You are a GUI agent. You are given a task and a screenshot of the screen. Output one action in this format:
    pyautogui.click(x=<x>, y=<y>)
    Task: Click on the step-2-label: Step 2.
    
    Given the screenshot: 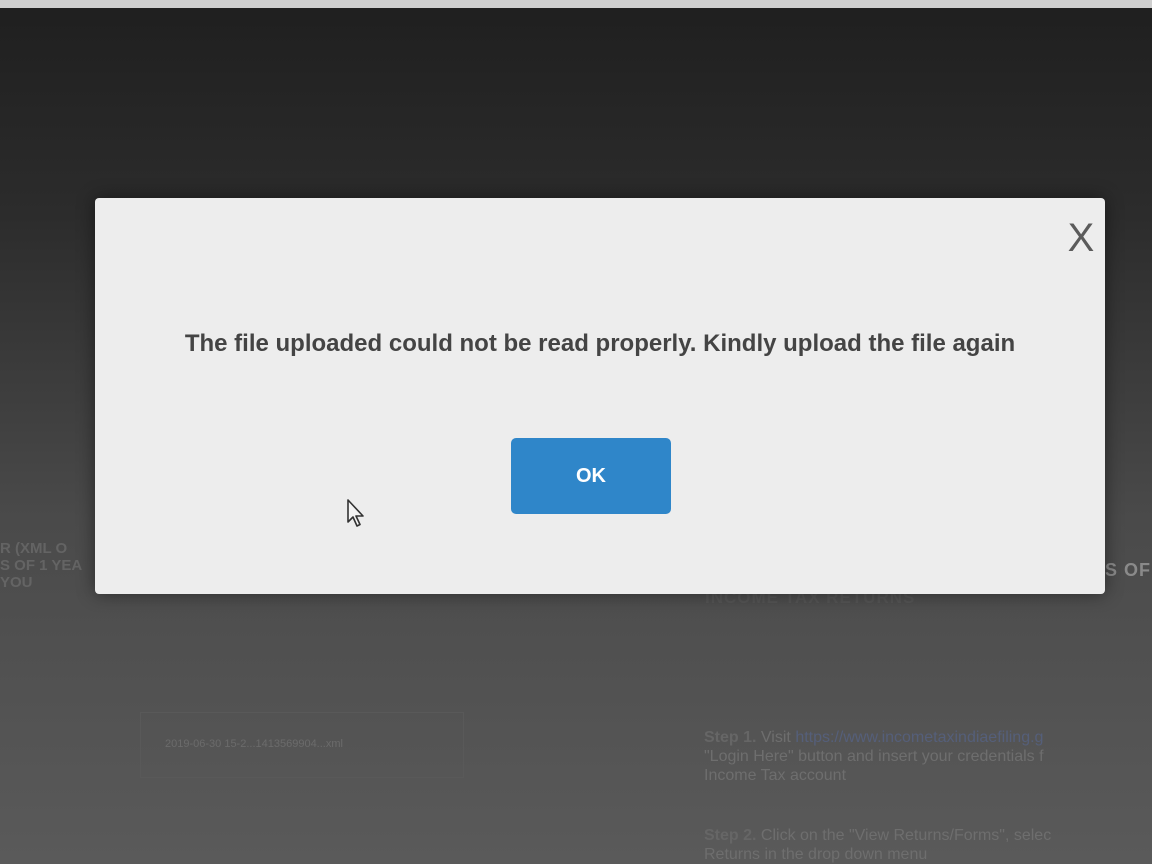 What is the action you would take?
    pyautogui.click(x=730, y=835)
    